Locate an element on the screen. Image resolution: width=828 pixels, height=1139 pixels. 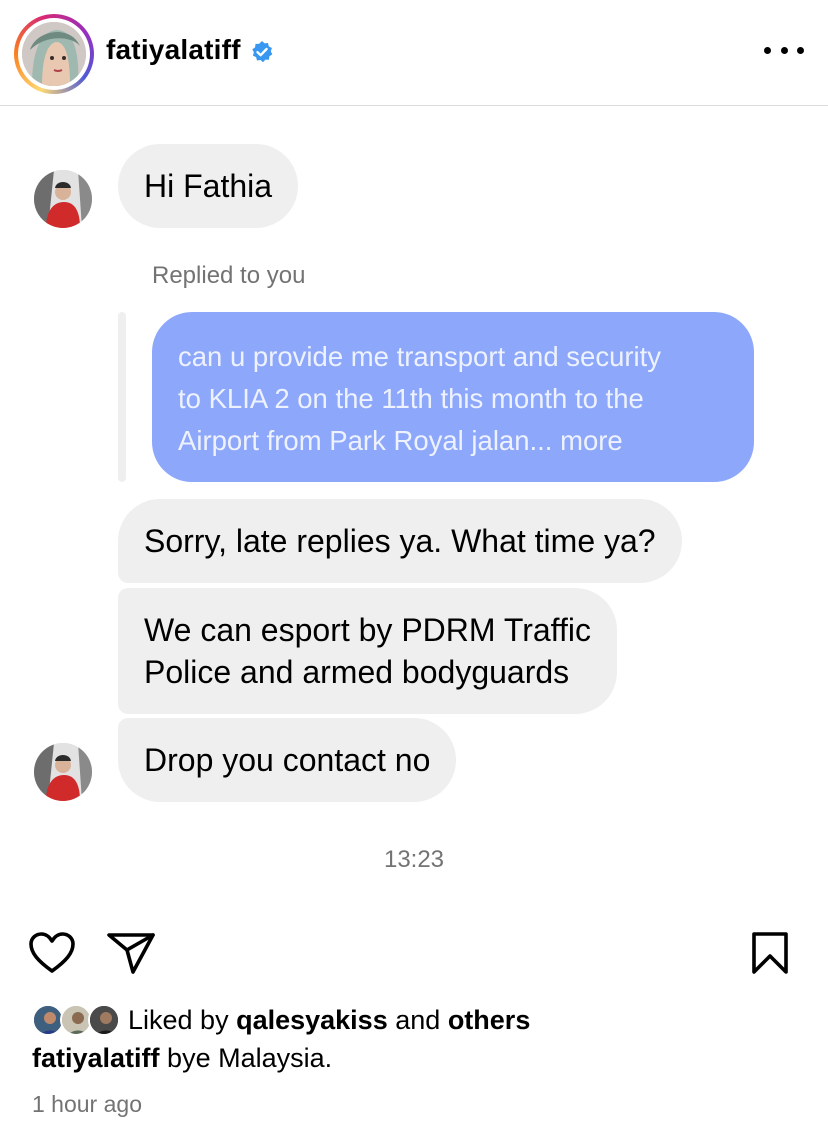
message-text: Sorry, late replies ya. What time ya? is located at coordinates (400, 541).